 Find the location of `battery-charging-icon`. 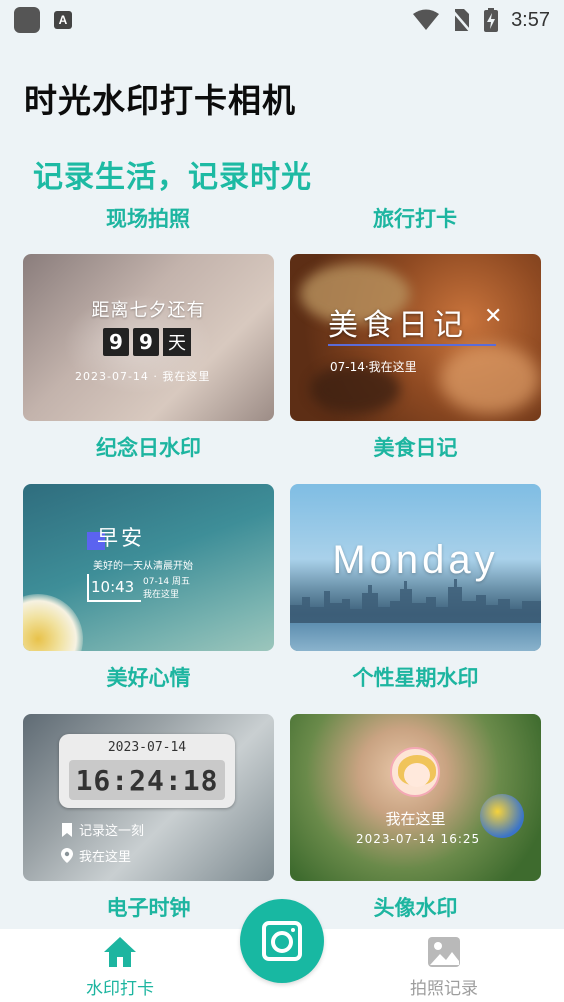

battery-charging-icon is located at coordinates (491, 20).